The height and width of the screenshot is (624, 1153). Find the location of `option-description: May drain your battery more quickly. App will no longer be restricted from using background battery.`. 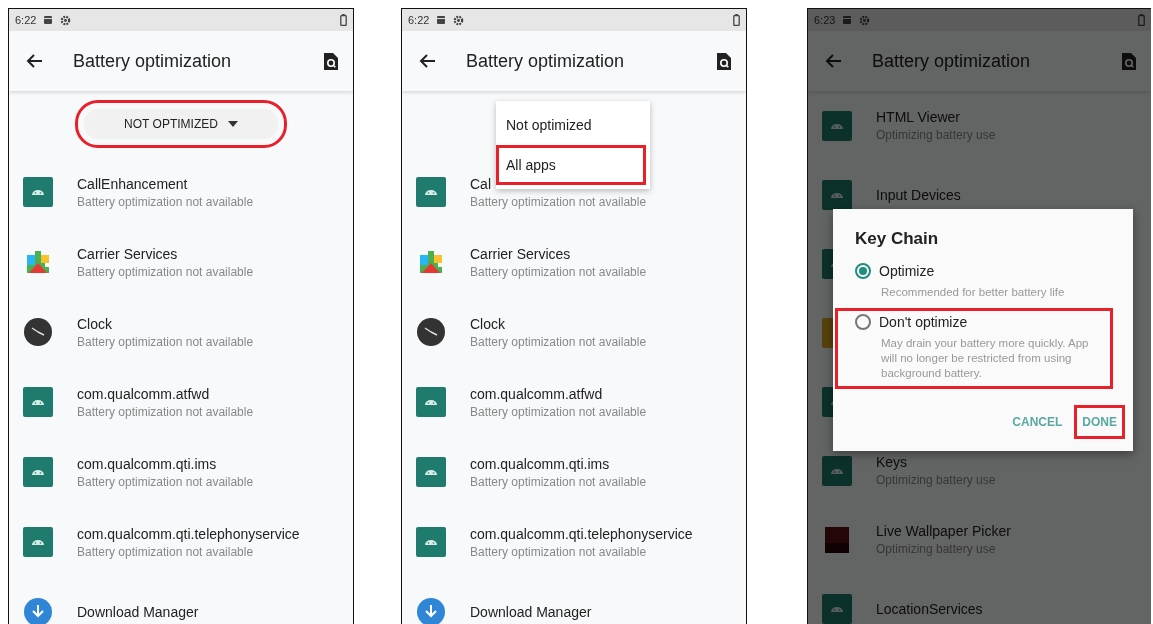

option-description: May drain your battery more quickly. App will no longer be restricted from using background battery. is located at coordinates (985, 358).